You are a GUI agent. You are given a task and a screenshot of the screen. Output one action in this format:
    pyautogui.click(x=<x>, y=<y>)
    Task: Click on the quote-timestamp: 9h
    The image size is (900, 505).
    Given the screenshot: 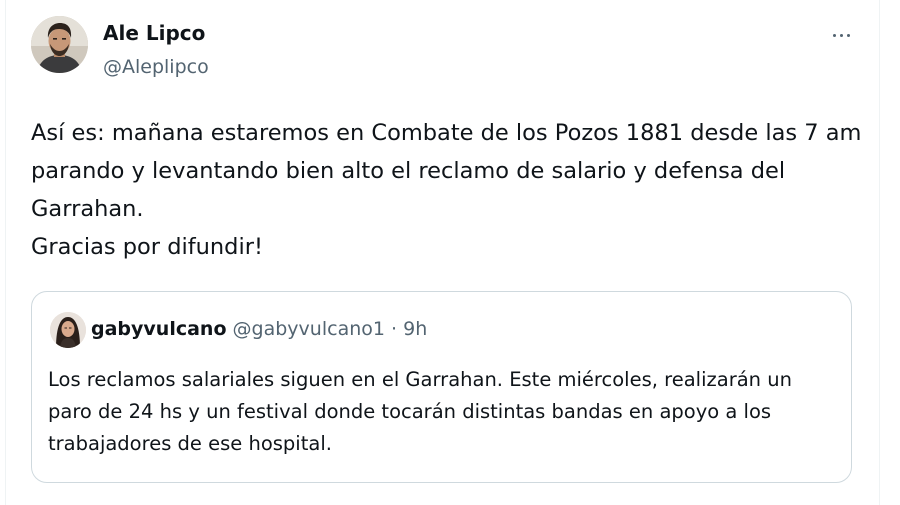 What is the action you would take?
    pyautogui.click(x=415, y=329)
    